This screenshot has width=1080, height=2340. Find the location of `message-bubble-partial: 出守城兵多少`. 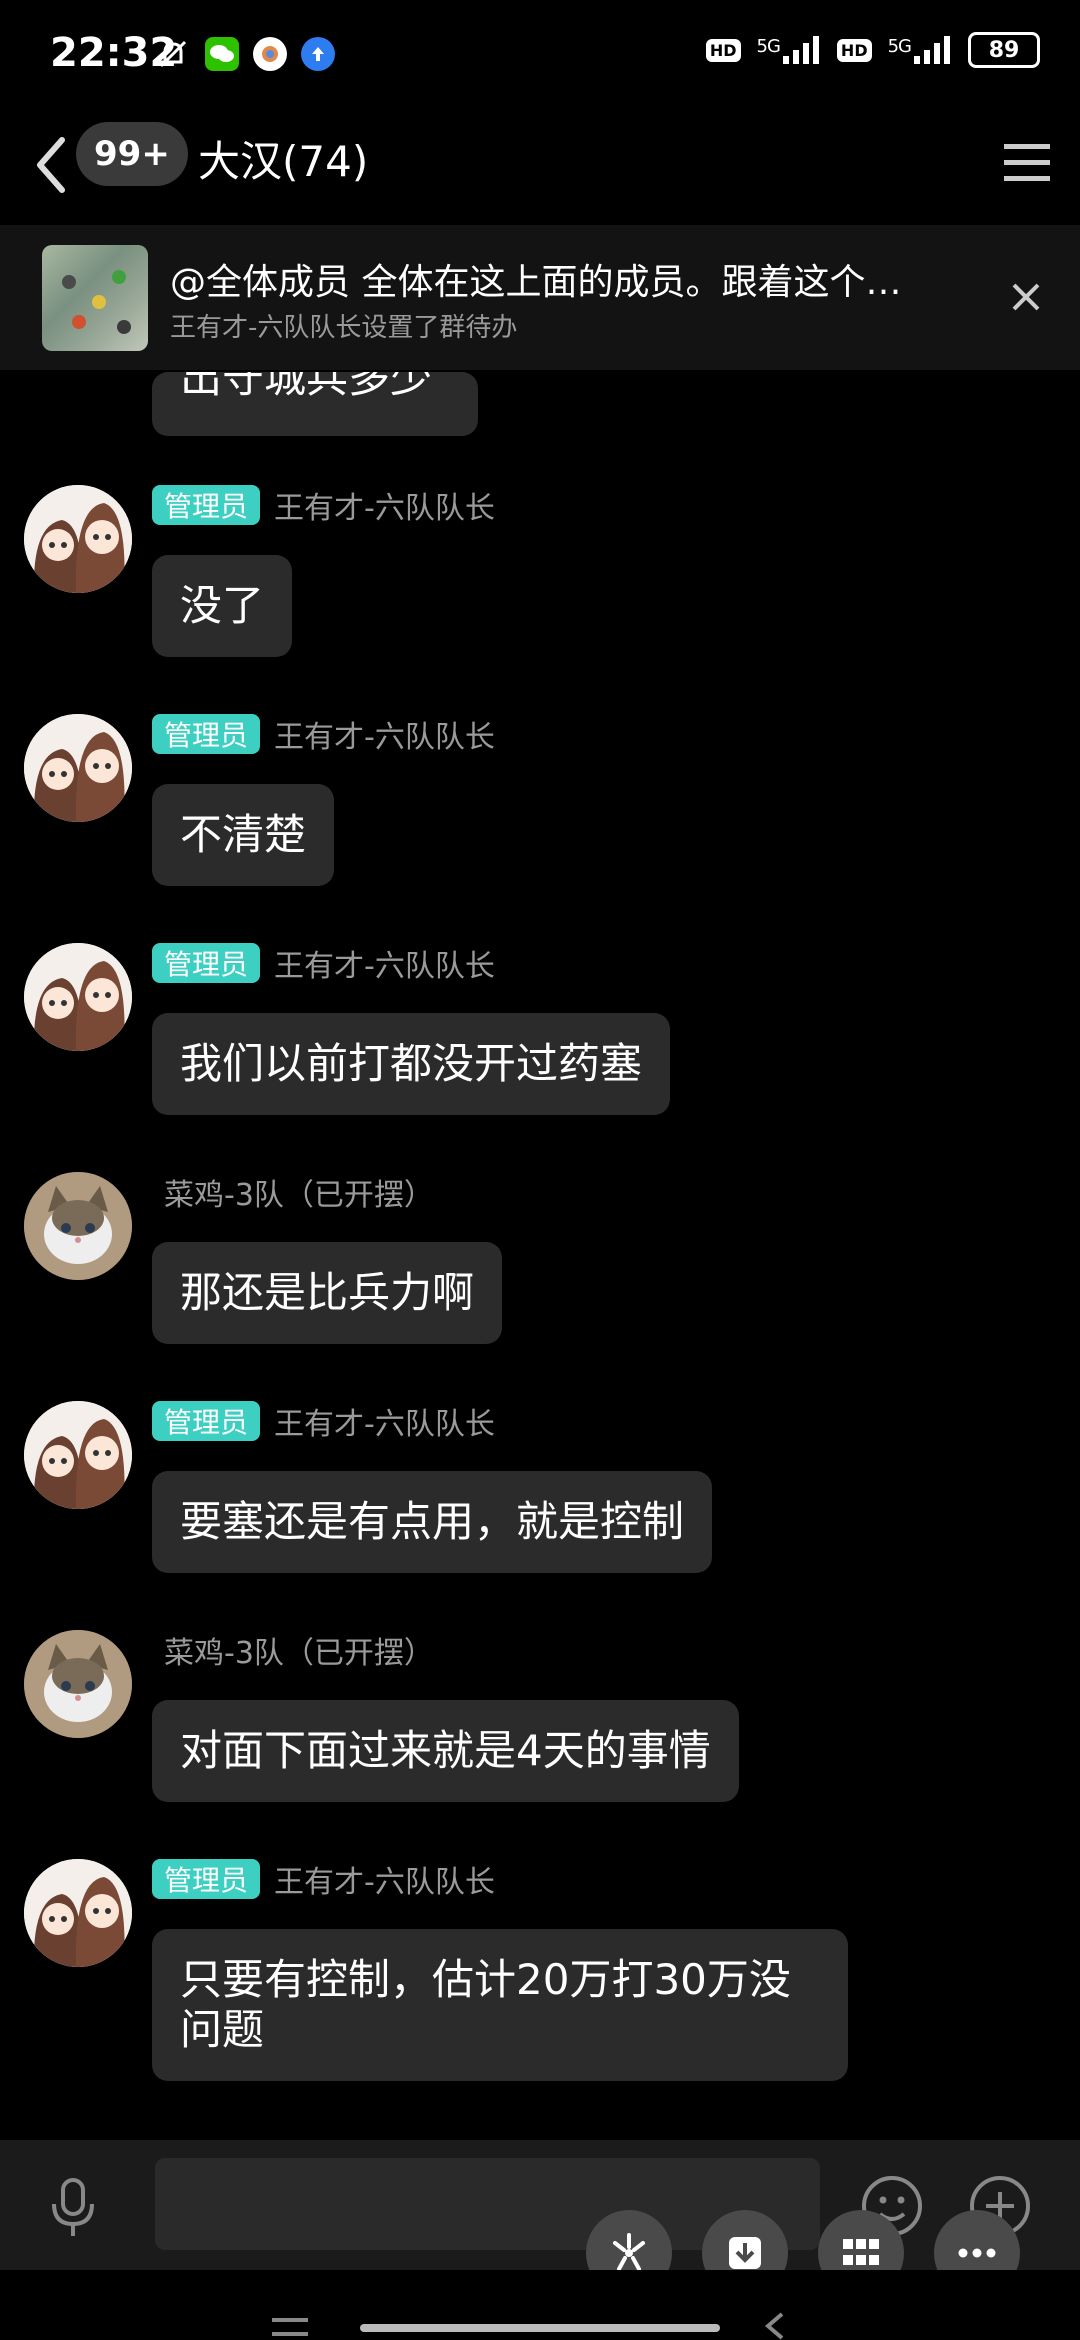

message-bubble-partial: 出守城兵多少 is located at coordinates (315, 404).